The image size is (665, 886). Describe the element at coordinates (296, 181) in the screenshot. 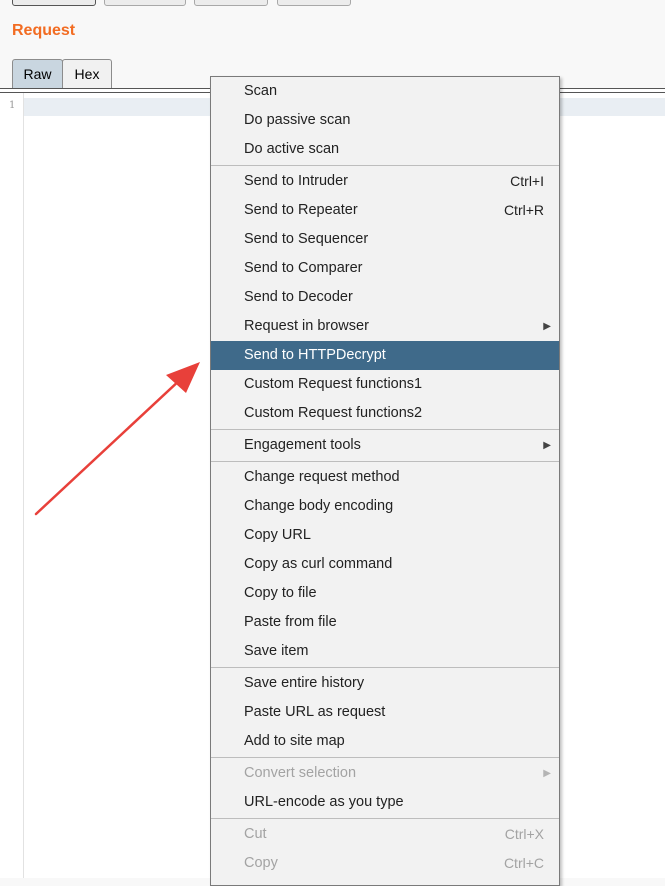

I see `menu-item-label: Send to Intruder` at that location.